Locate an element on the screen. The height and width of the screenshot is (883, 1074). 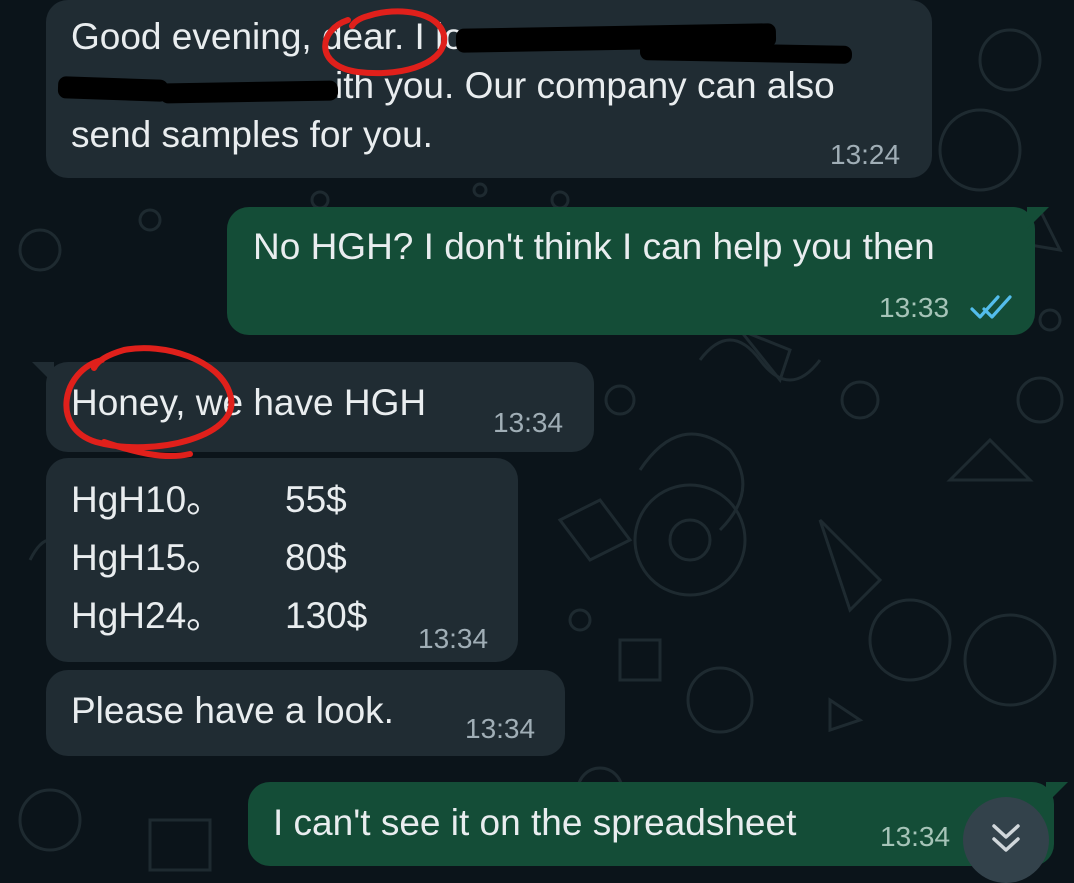
product-price: 130$ is located at coordinates (326, 615).